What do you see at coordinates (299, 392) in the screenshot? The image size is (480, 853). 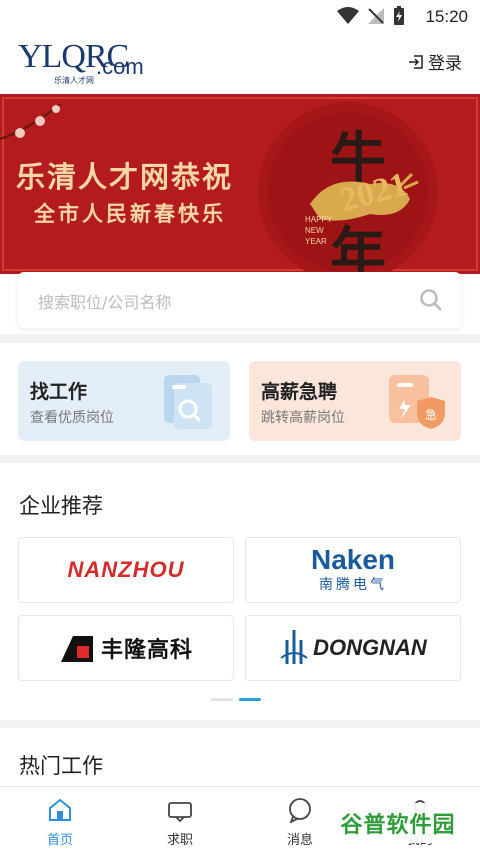 I see `card-title: 高薪急聘` at bounding box center [299, 392].